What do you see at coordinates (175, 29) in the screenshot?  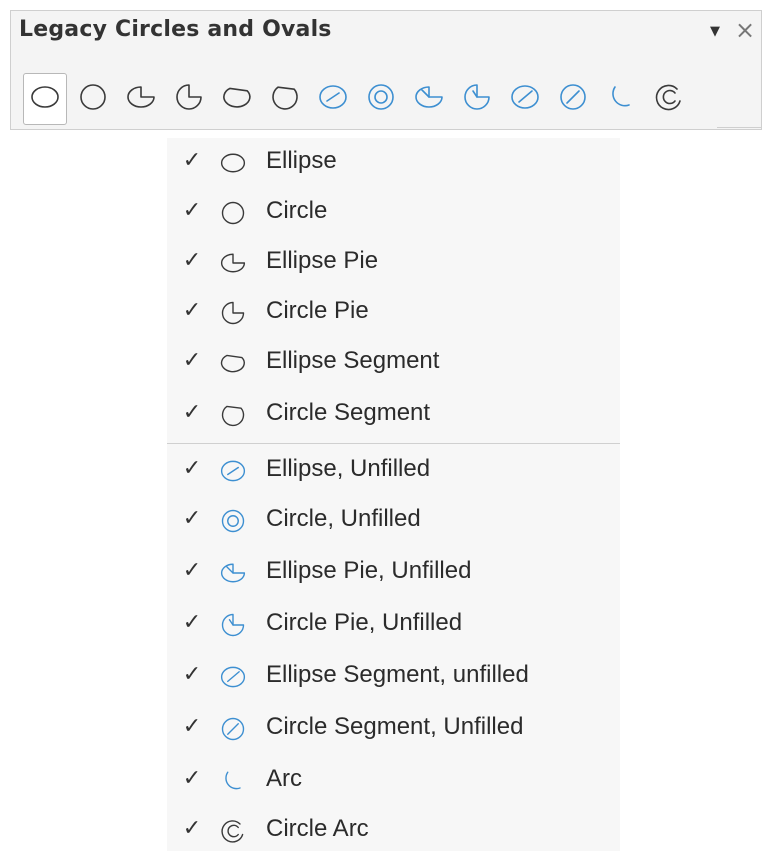 I see `toolbar-title: Legacy Circles and Ovals` at bounding box center [175, 29].